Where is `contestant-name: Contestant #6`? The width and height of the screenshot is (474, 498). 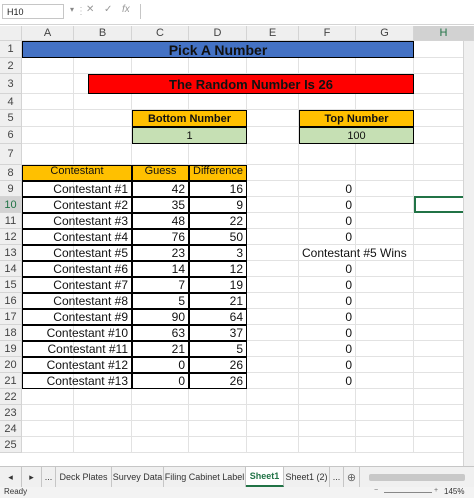 contestant-name: Contestant #6 is located at coordinates (77, 269).